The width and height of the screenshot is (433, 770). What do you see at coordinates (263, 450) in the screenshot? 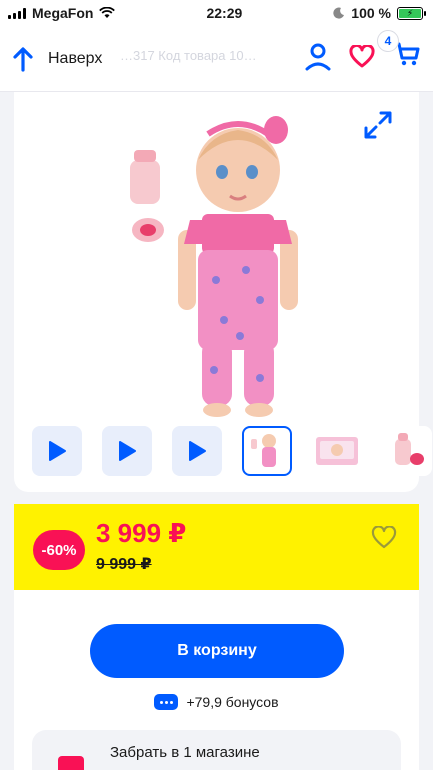
I see `doll-thumbnail-image` at bounding box center [263, 450].